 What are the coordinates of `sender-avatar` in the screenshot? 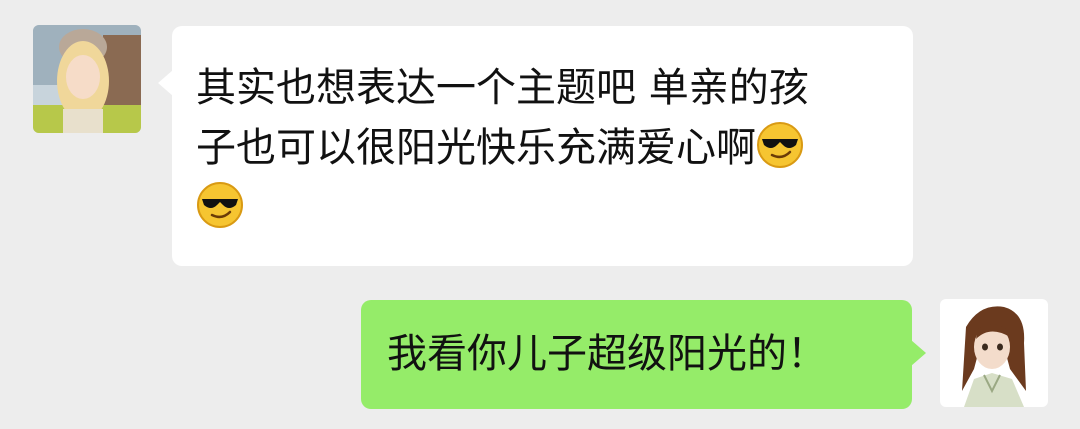 It's located at (87, 79).